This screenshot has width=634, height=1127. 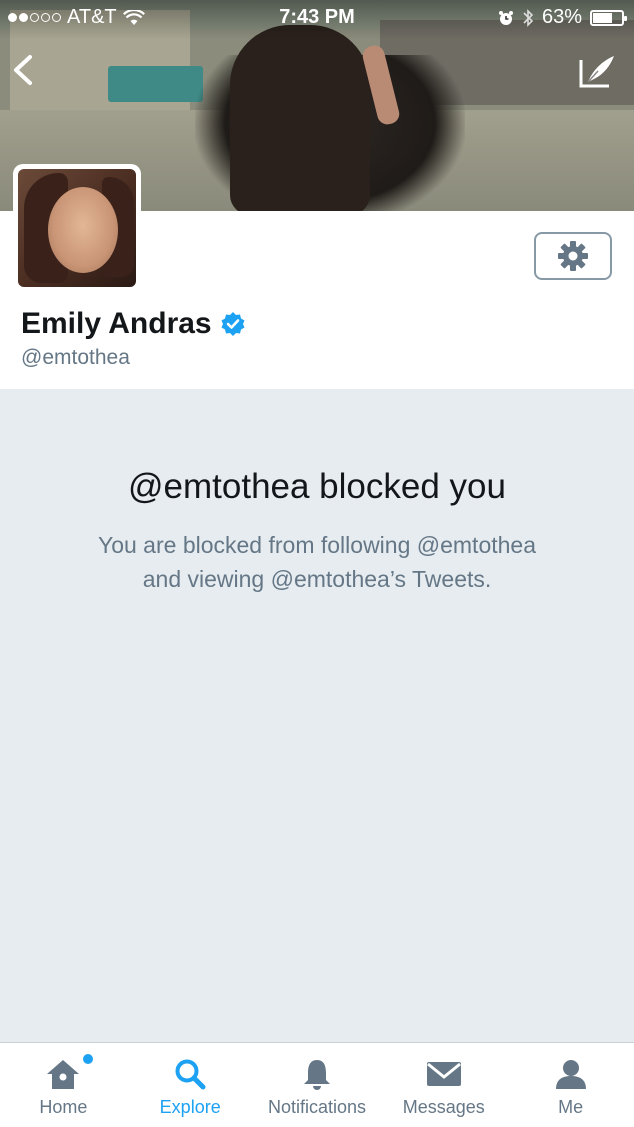 I want to click on blocked-message-line2: and viewing @emtothea’s Tweets., so click(x=317, y=579).